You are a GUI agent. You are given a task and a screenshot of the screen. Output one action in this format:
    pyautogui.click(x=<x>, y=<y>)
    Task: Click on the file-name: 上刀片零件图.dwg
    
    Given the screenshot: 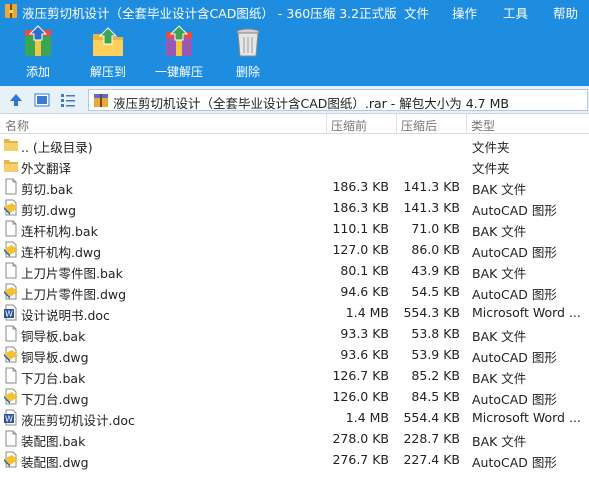 What is the action you would take?
    pyautogui.click(x=74, y=294)
    